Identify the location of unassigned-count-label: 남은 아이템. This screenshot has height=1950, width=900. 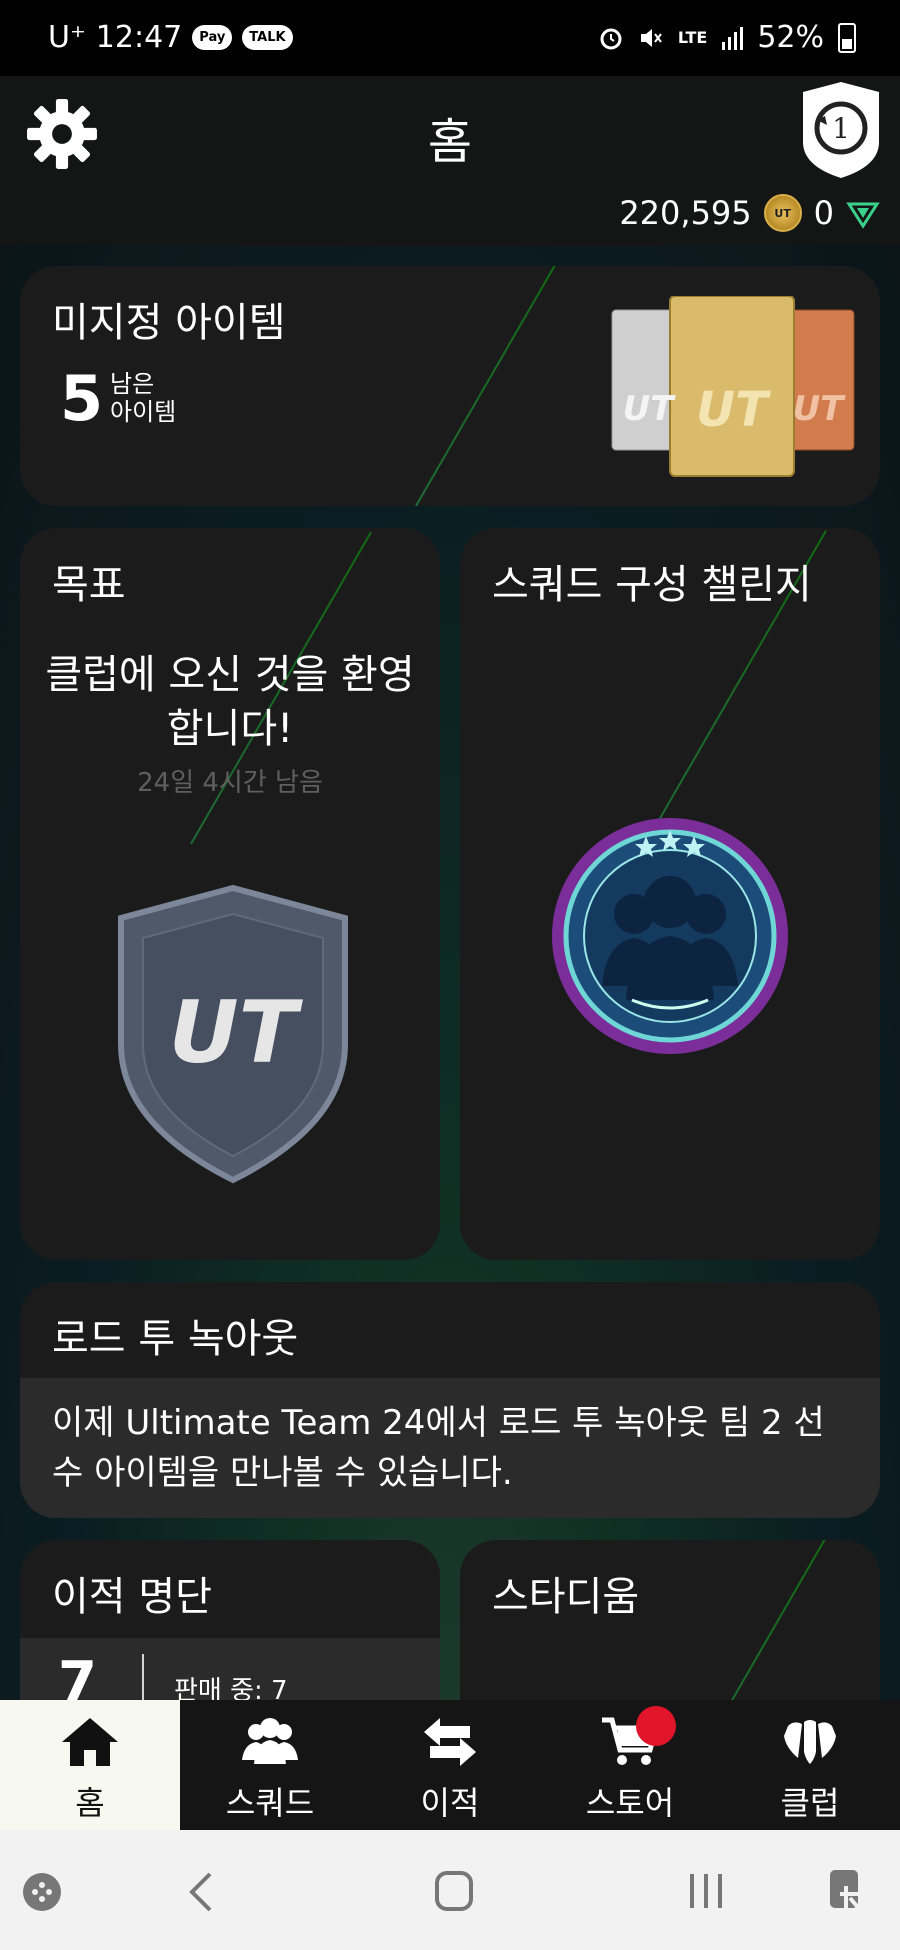
(143, 398).